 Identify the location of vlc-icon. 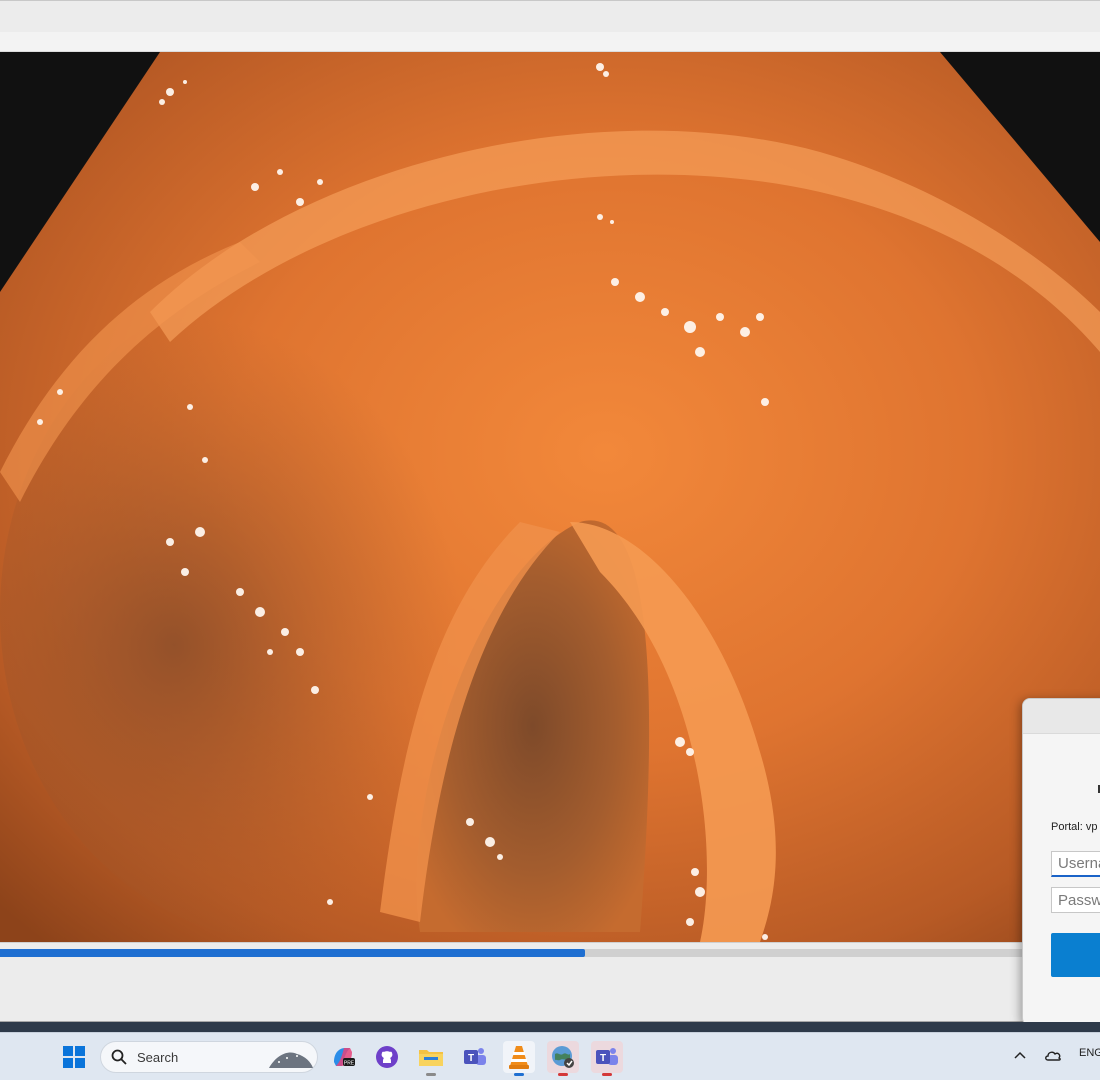
(519, 1058).